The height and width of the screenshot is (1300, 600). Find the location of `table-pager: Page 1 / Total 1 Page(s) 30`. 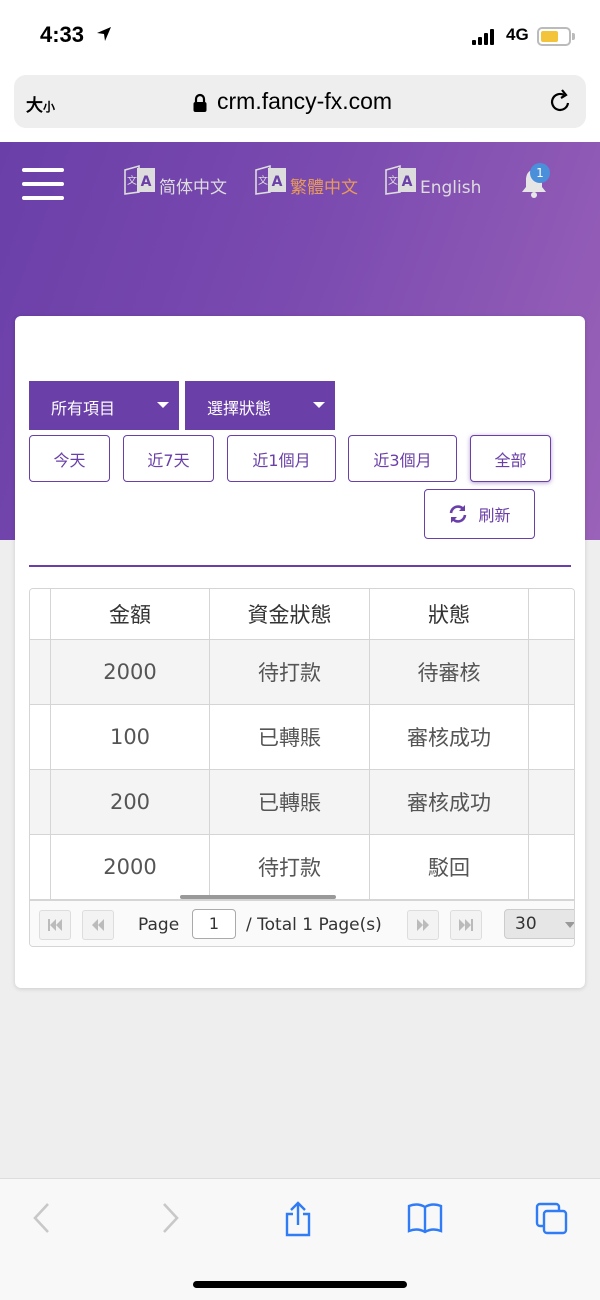

table-pager: Page 1 / Total 1 Page(s) 30 is located at coordinates (302, 923).